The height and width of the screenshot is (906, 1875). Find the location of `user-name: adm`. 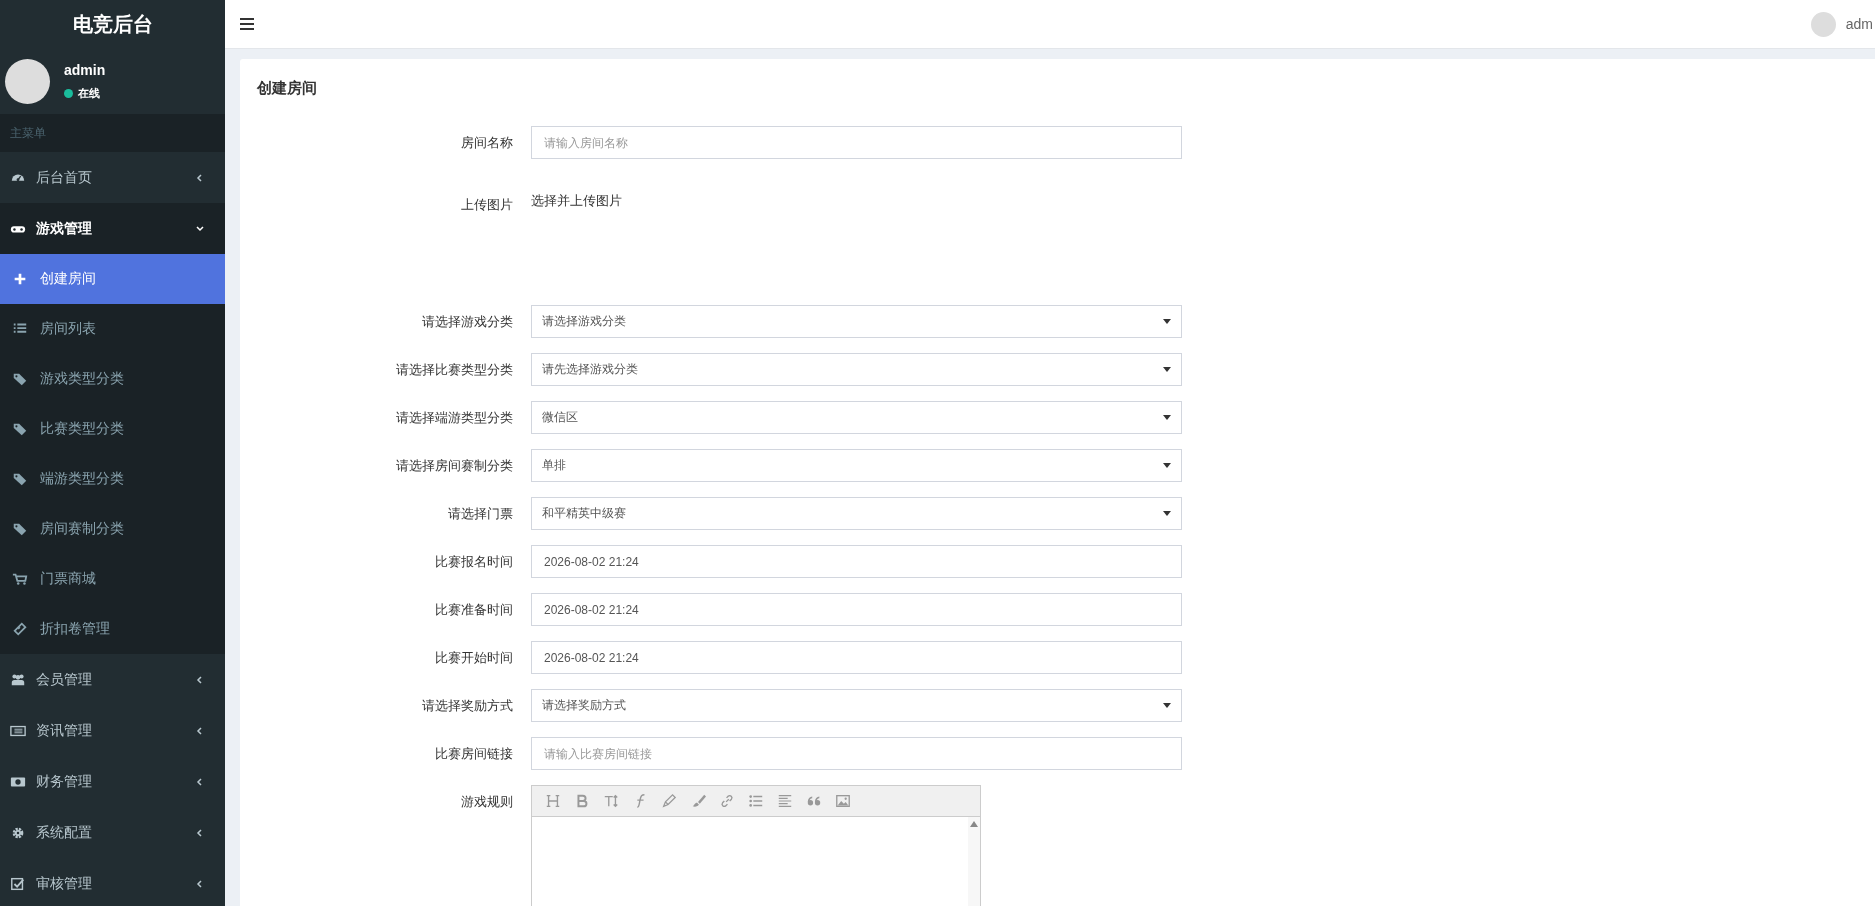

user-name: adm is located at coordinates (1859, 24).